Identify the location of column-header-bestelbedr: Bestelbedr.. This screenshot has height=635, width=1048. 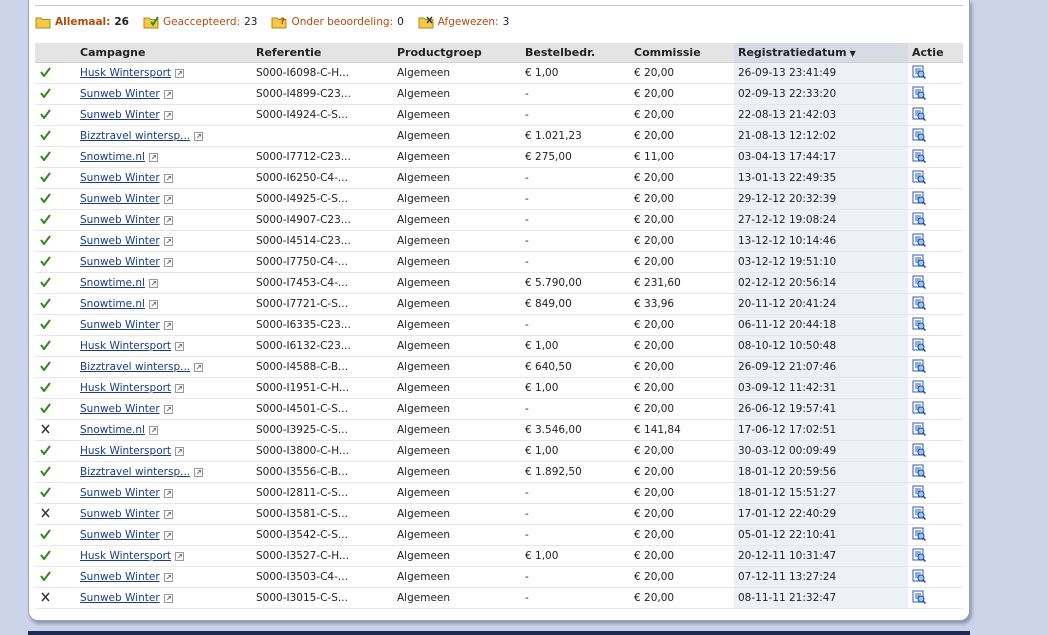
(575, 53).